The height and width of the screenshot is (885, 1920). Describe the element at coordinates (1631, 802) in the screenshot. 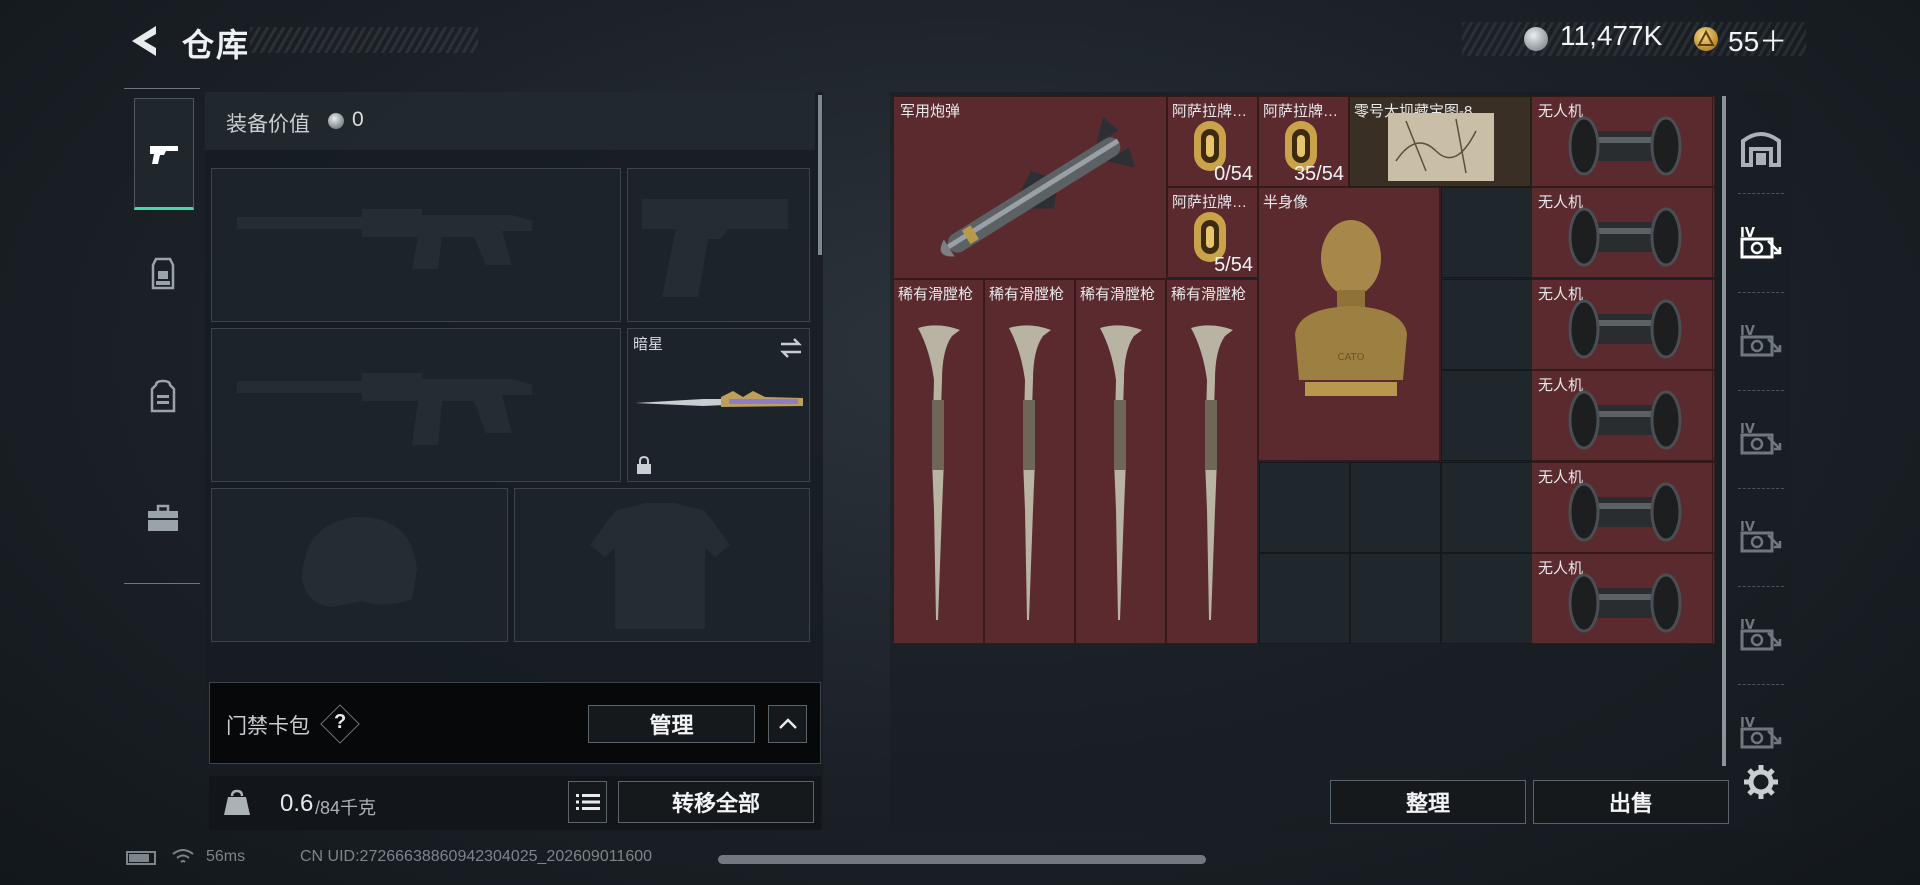

I see `sell-button: 出售` at that location.